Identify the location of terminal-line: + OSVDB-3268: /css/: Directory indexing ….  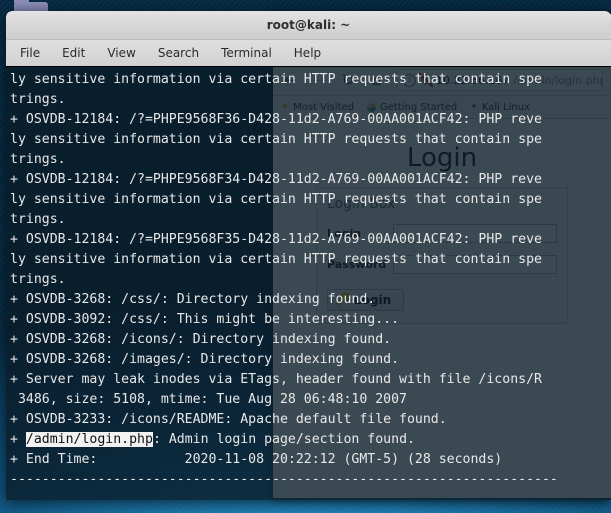
(193, 299).